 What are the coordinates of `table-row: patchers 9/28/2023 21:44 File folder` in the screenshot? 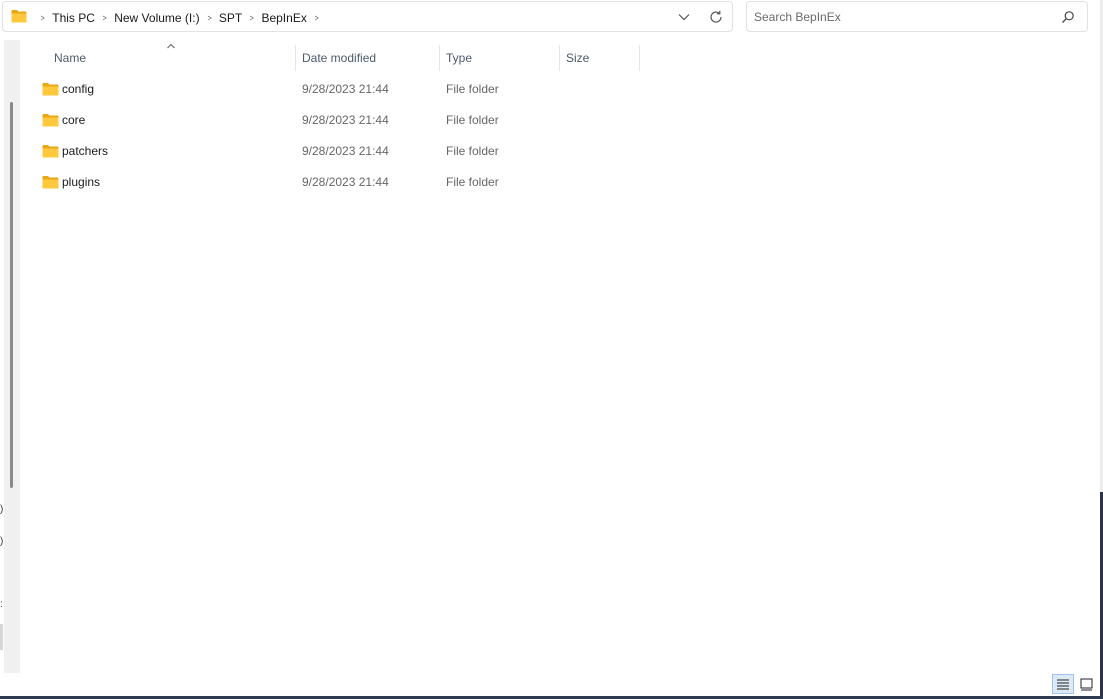 It's located at (338, 151).